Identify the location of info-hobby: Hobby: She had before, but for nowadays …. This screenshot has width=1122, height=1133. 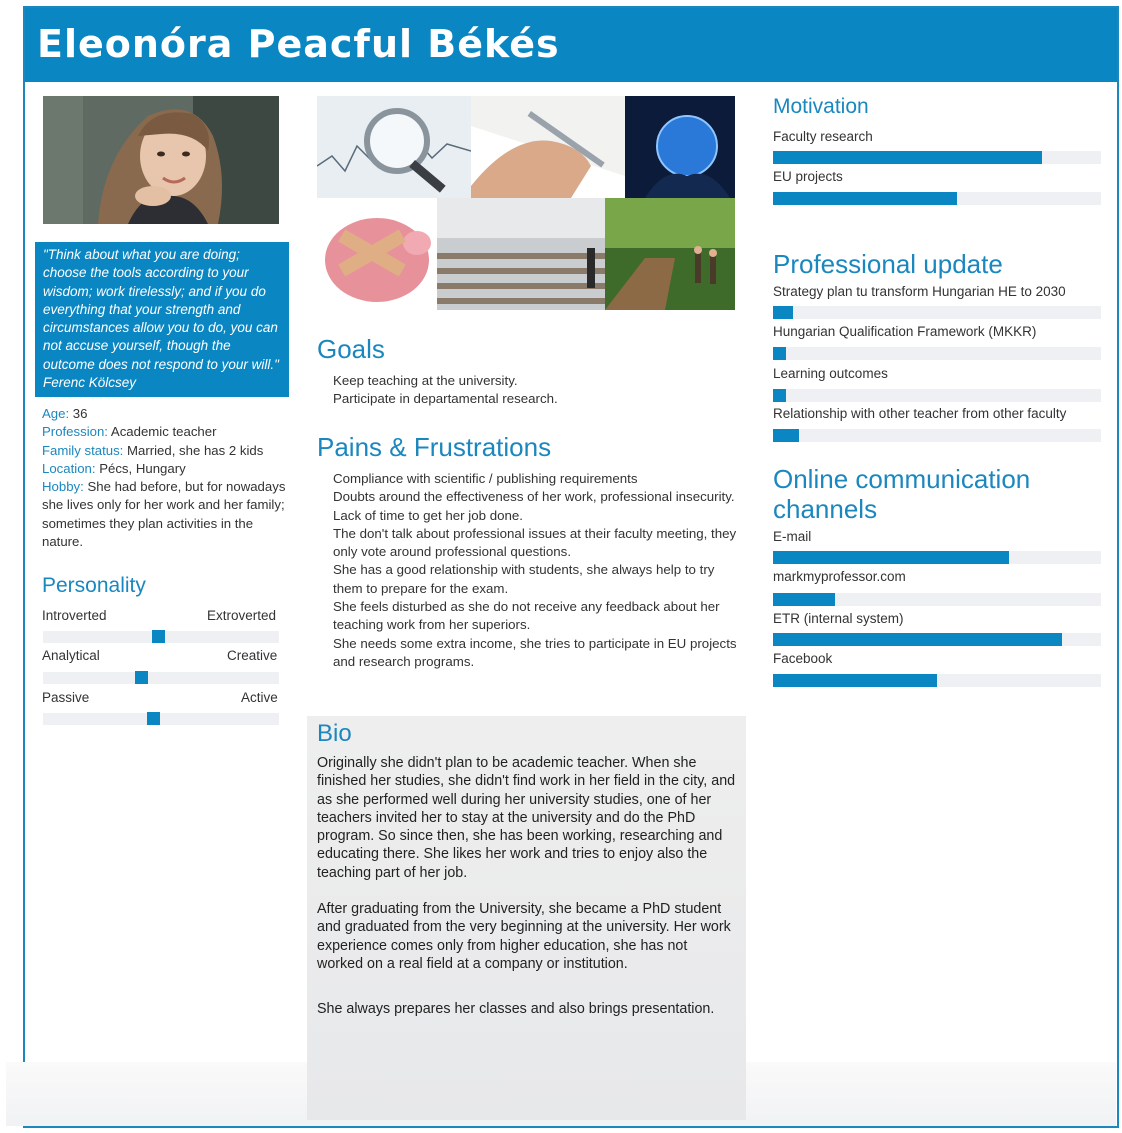
(164, 514).